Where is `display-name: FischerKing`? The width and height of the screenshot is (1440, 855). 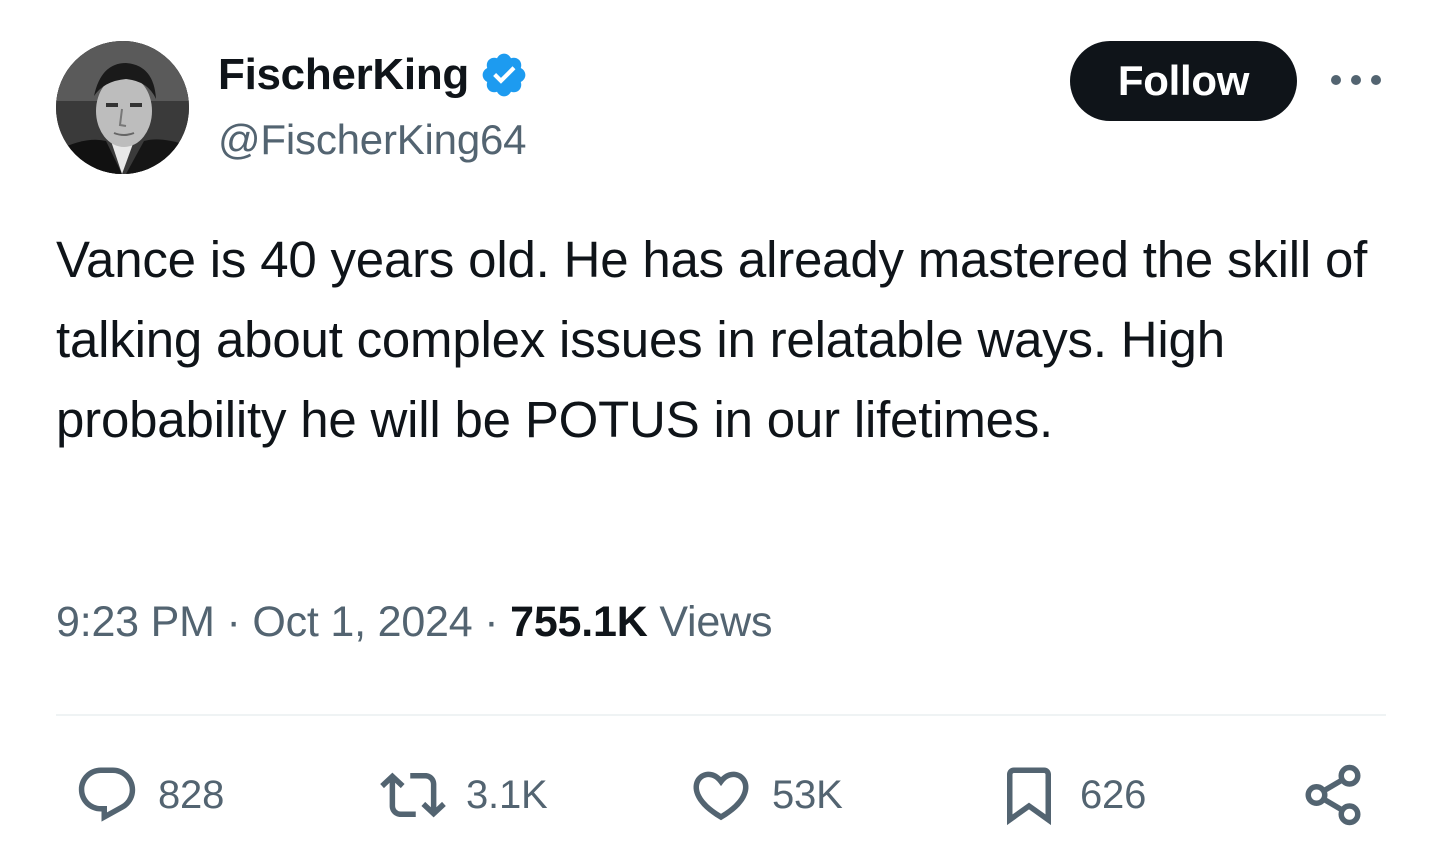
display-name: FischerKing is located at coordinates (343, 75).